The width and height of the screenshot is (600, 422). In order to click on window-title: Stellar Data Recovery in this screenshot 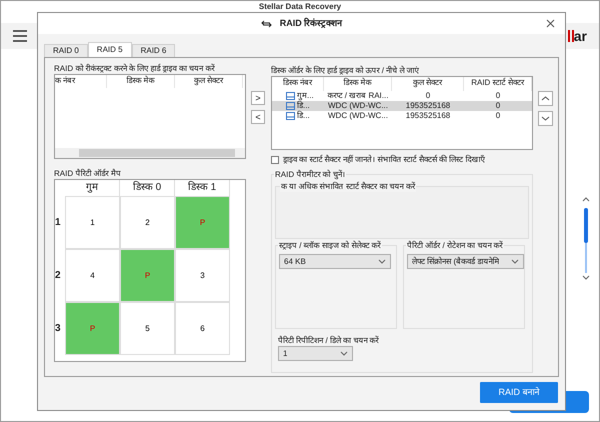, I will do `click(300, 6)`.